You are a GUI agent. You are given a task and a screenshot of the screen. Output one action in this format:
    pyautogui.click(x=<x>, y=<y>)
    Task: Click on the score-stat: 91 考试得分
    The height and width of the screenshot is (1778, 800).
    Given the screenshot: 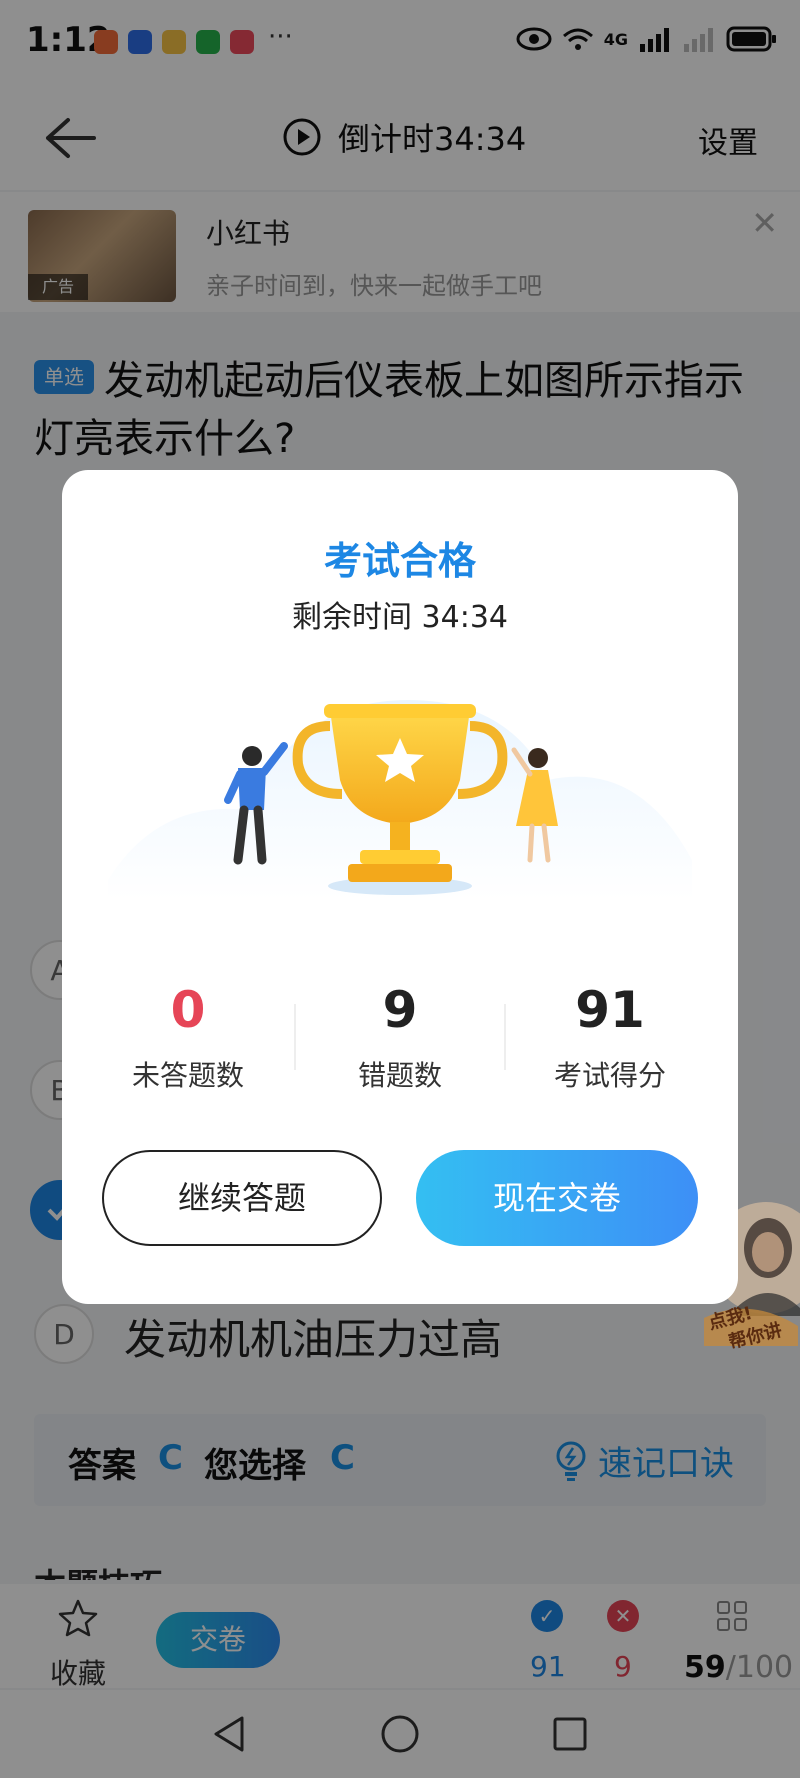 What is the action you would take?
    pyautogui.click(x=610, y=1037)
    